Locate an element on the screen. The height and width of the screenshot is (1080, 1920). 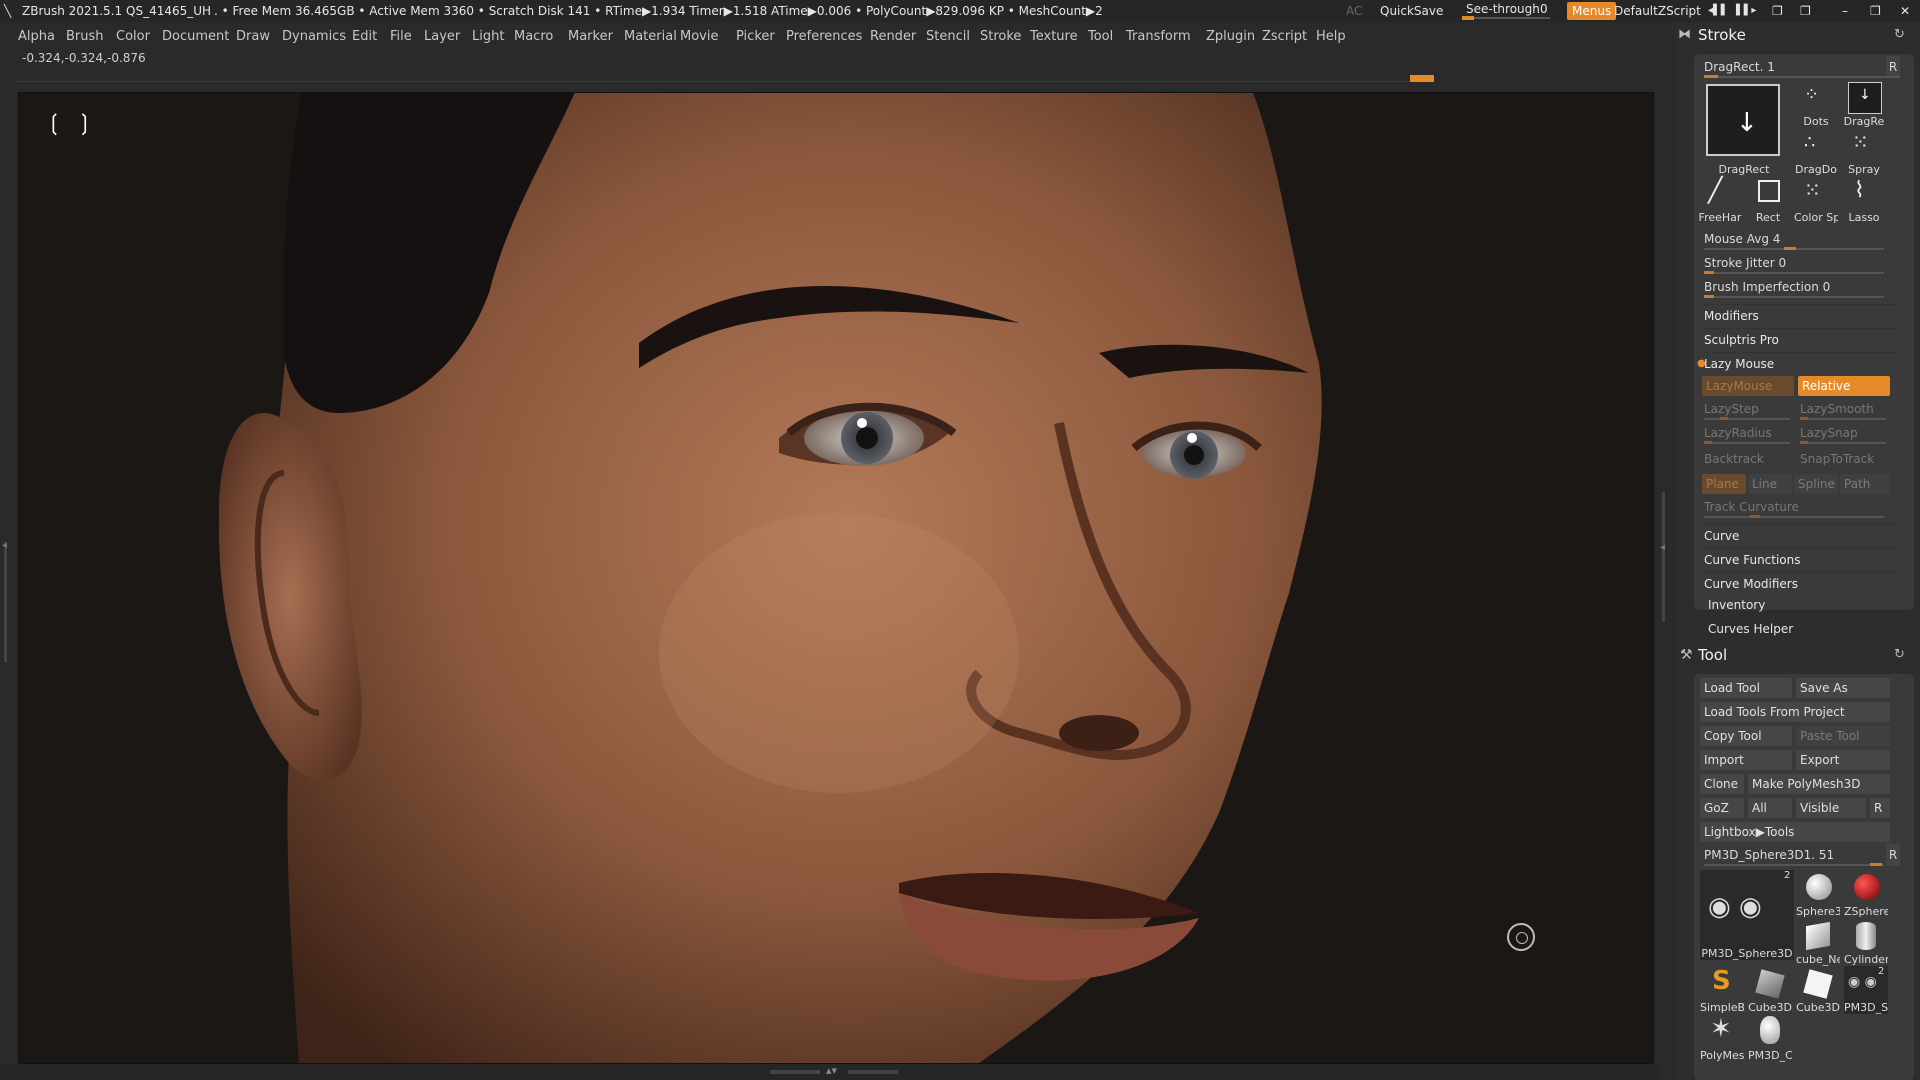
menu-transform: Transform is located at coordinates (1158, 37).